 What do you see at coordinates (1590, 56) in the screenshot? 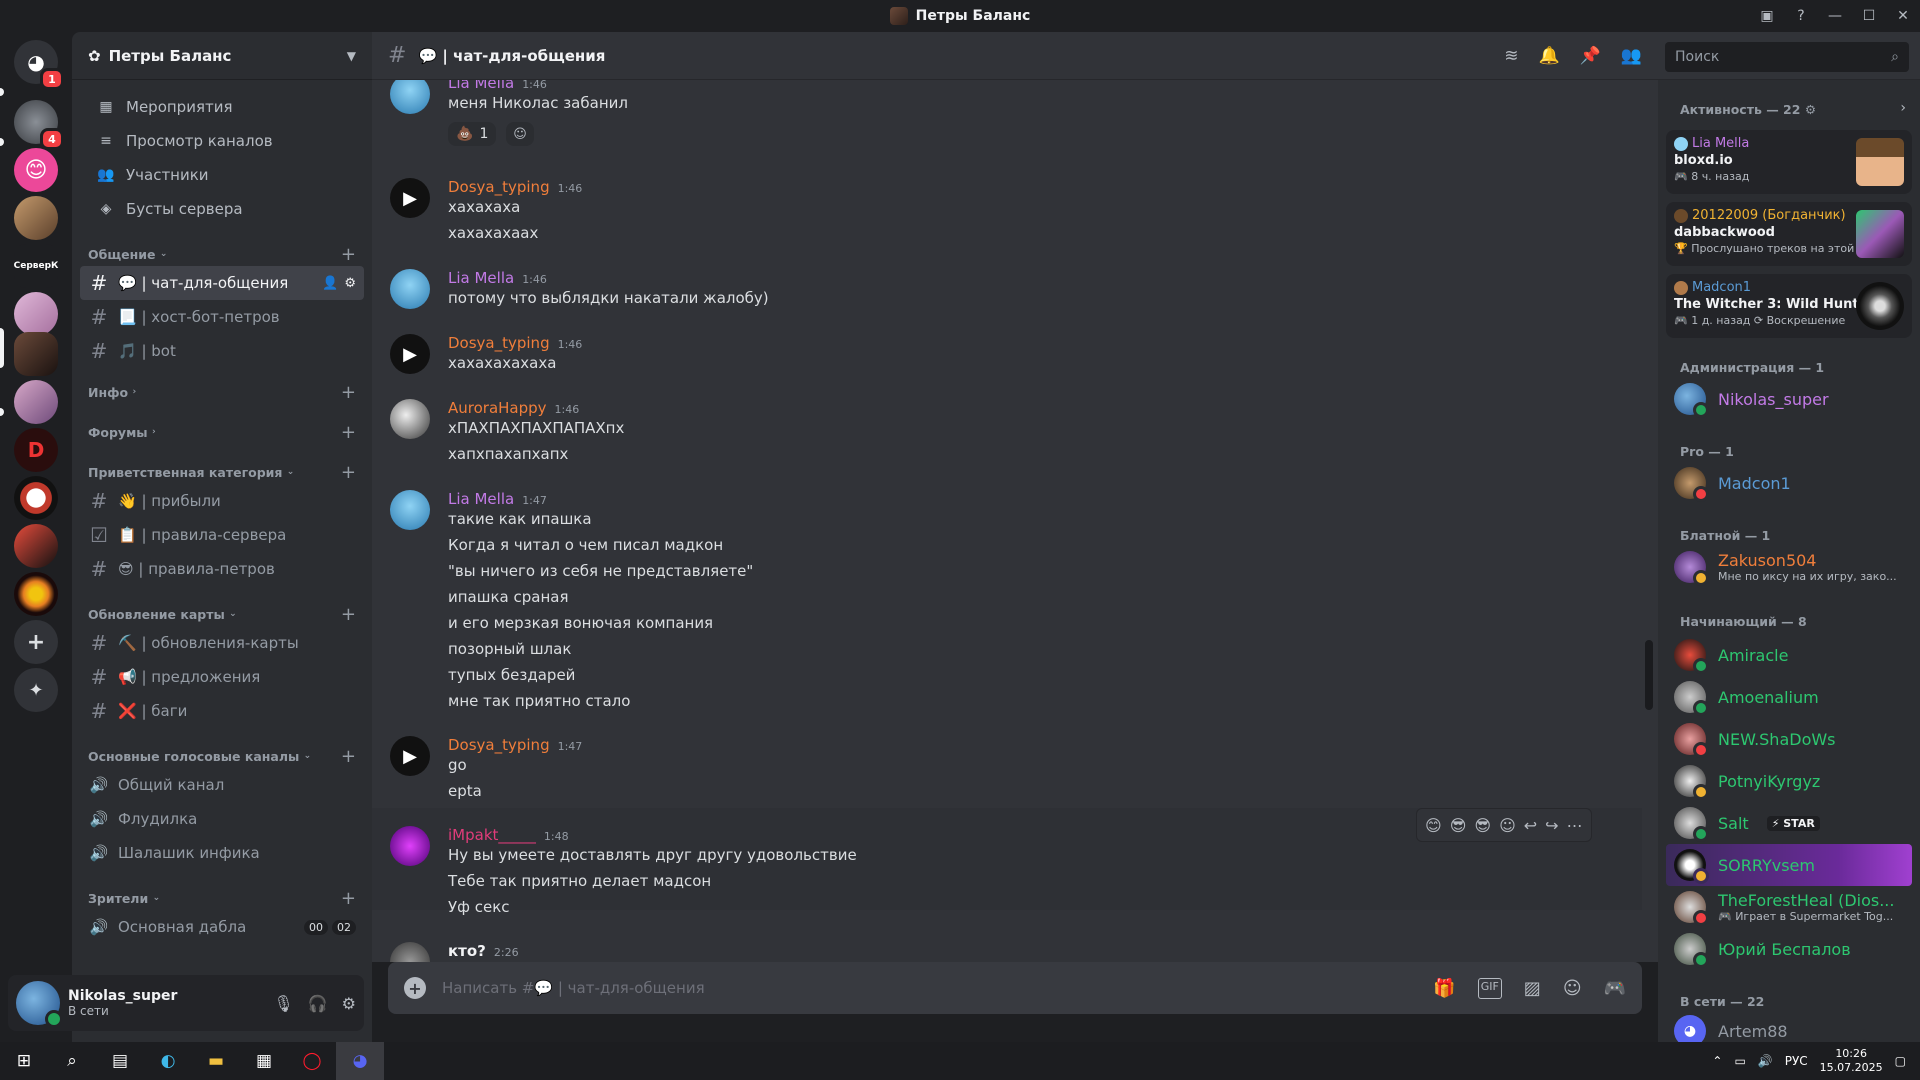
I see `pin-icon: 📌` at bounding box center [1590, 56].